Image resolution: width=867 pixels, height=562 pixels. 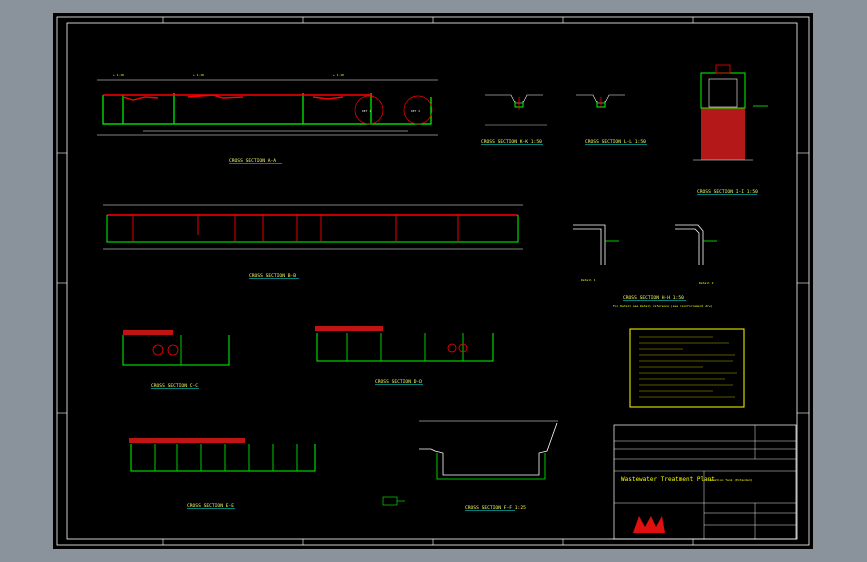 I want to click on section-f-drawing, so click(x=488, y=450).